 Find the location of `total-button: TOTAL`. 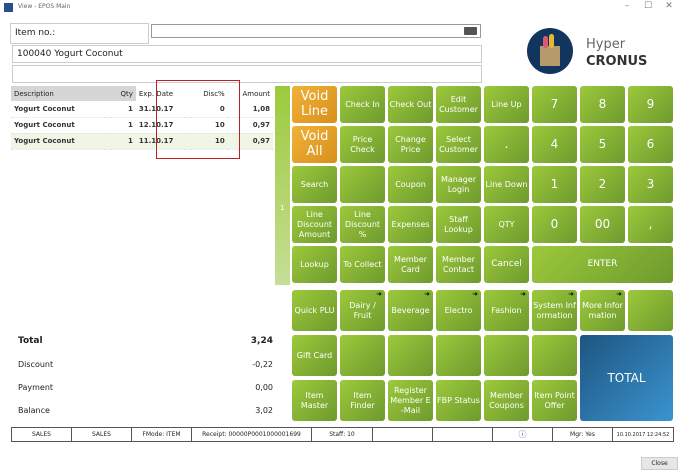

total-button: TOTAL is located at coordinates (626, 378).